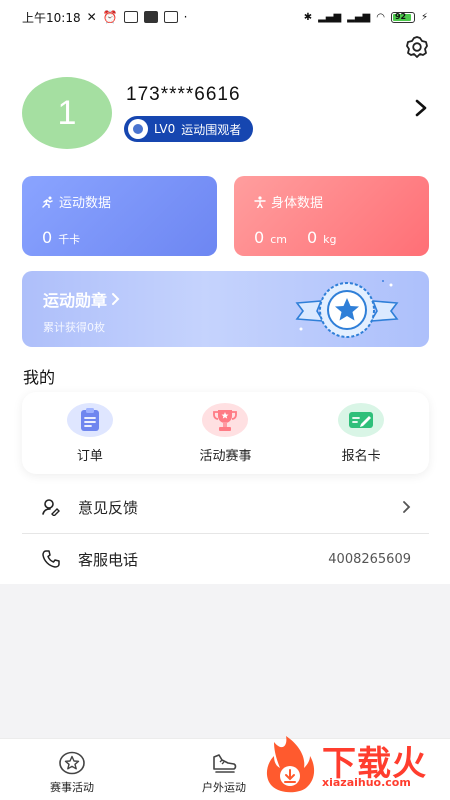 The height and width of the screenshot is (800, 450). Describe the element at coordinates (380, 17) in the screenshot. I see `wifi-icon: ◠` at that location.